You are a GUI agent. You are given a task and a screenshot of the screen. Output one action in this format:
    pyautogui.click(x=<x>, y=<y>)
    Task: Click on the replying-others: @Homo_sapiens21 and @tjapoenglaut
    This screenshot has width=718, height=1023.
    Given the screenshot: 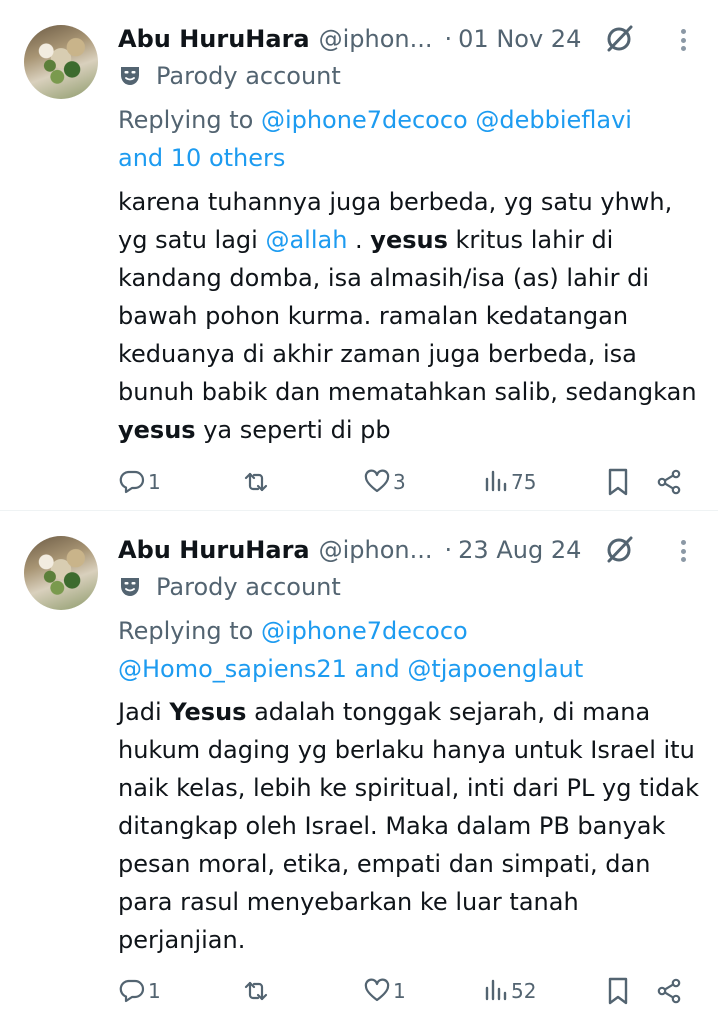 What is the action you would take?
    pyautogui.click(x=350, y=669)
    